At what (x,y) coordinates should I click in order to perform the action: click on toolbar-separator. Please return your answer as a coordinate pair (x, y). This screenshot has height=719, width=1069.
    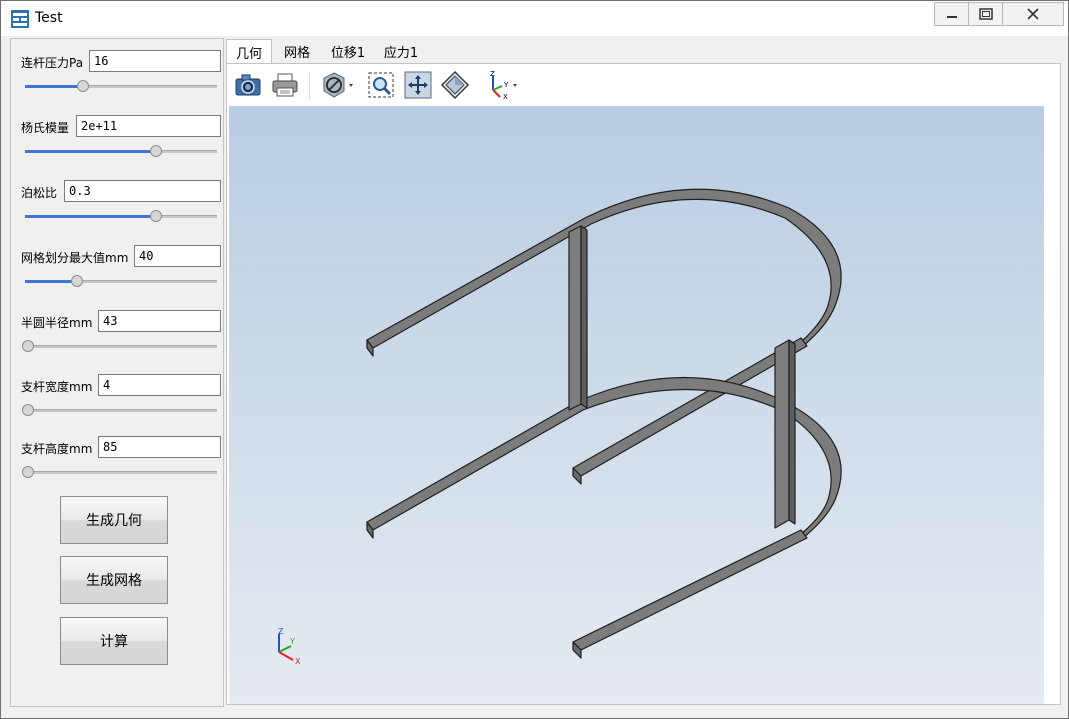
    Looking at the image, I should click on (309, 86).